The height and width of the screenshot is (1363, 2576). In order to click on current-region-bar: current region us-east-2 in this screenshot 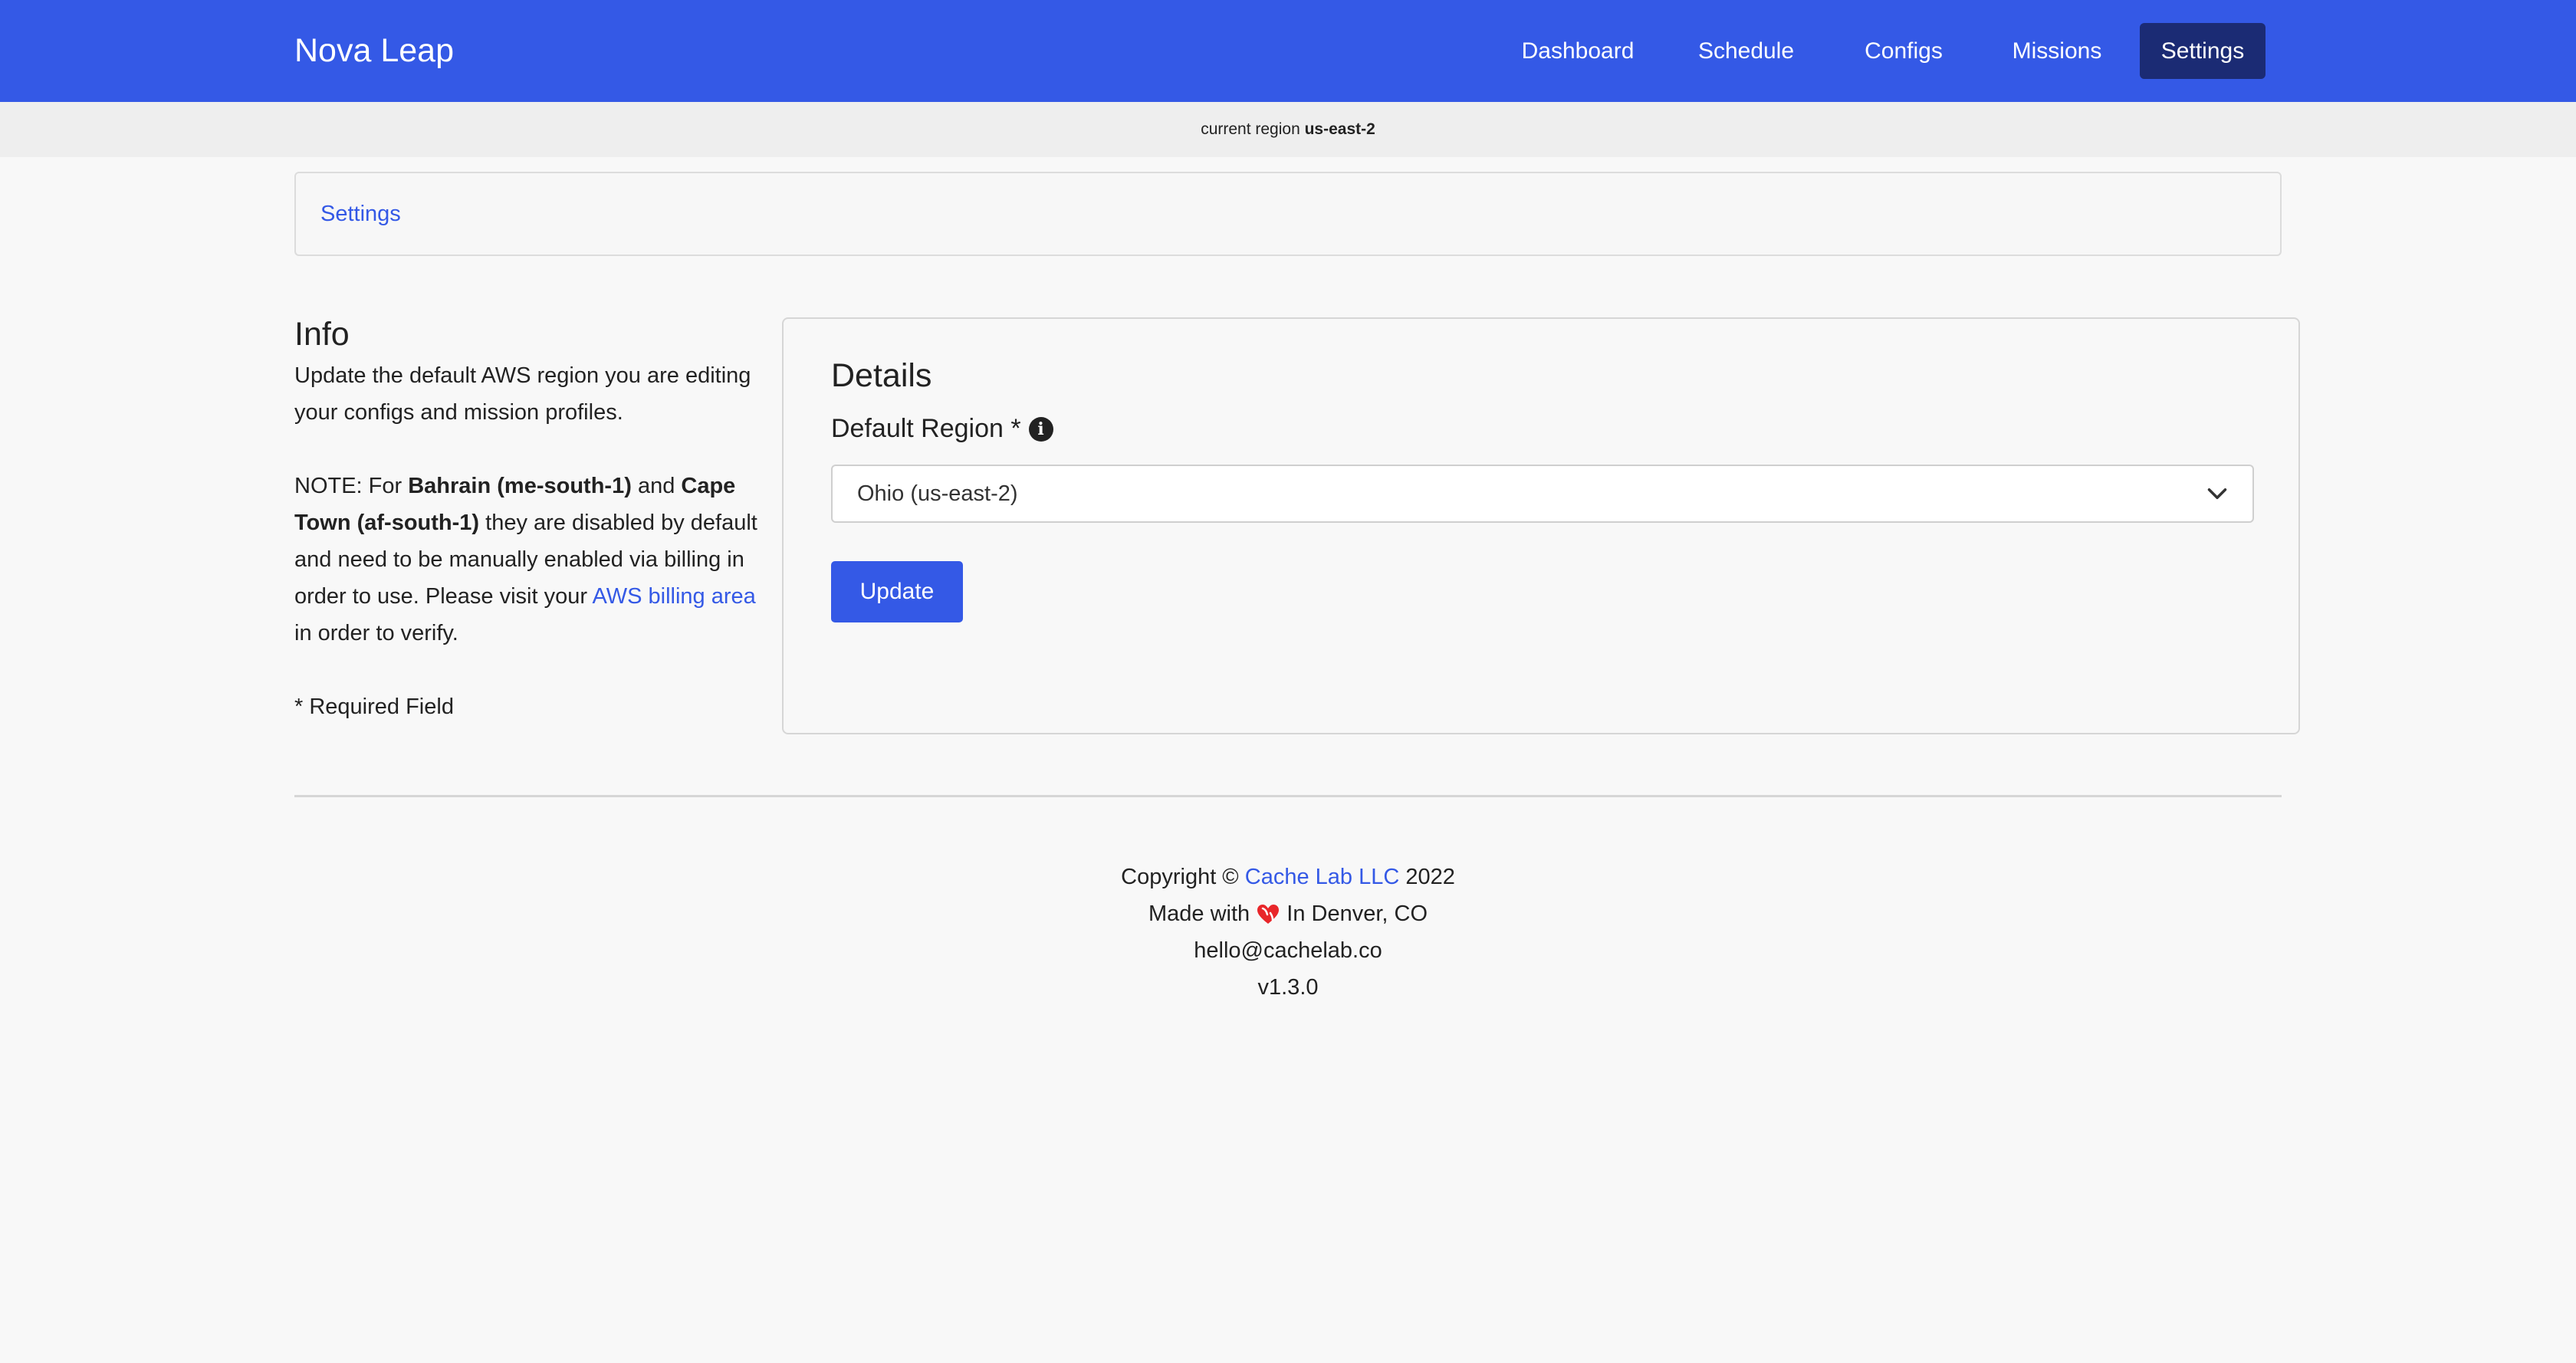, I will do `click(1288, 129)`.